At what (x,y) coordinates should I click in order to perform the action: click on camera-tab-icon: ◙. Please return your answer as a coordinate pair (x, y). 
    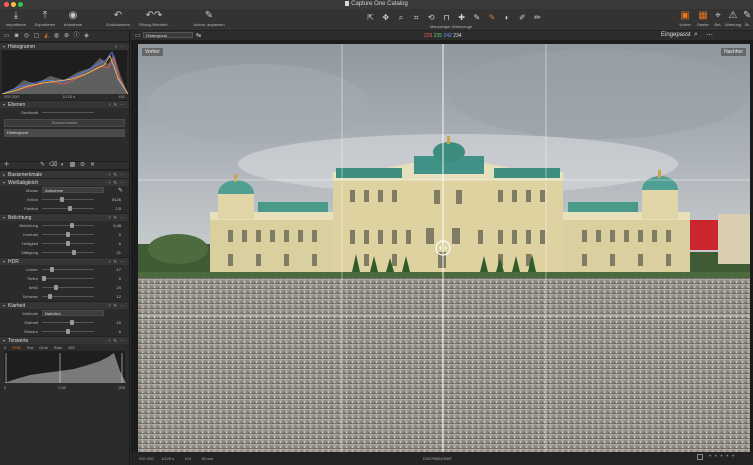
    Looking at the image, I should click on (16, 36).